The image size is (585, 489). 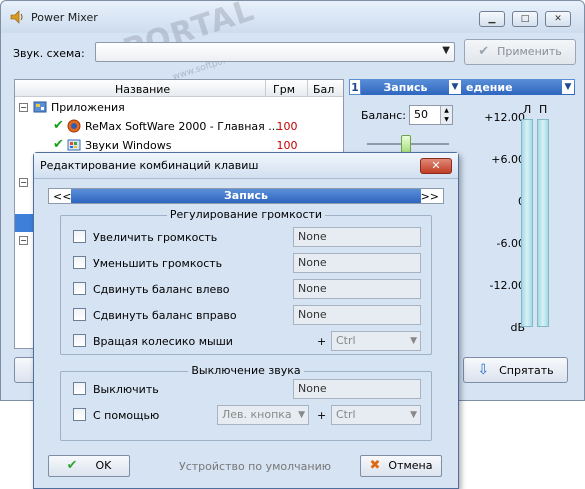 What do you see at coordinates (246, 289) in the screenshot?
I see `option-row: Сдвинуть баланс влево None` at bounding box center [246, 289].